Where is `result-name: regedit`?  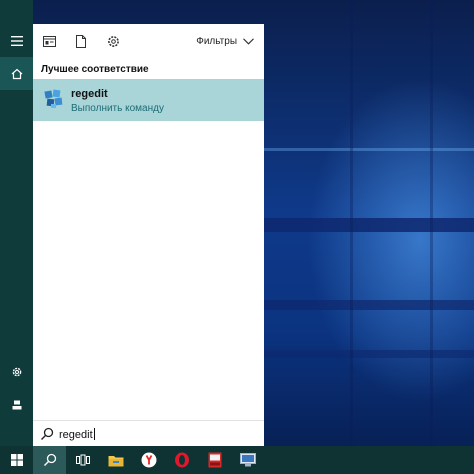 result-name: regedit is located at coordinates (89, 94).